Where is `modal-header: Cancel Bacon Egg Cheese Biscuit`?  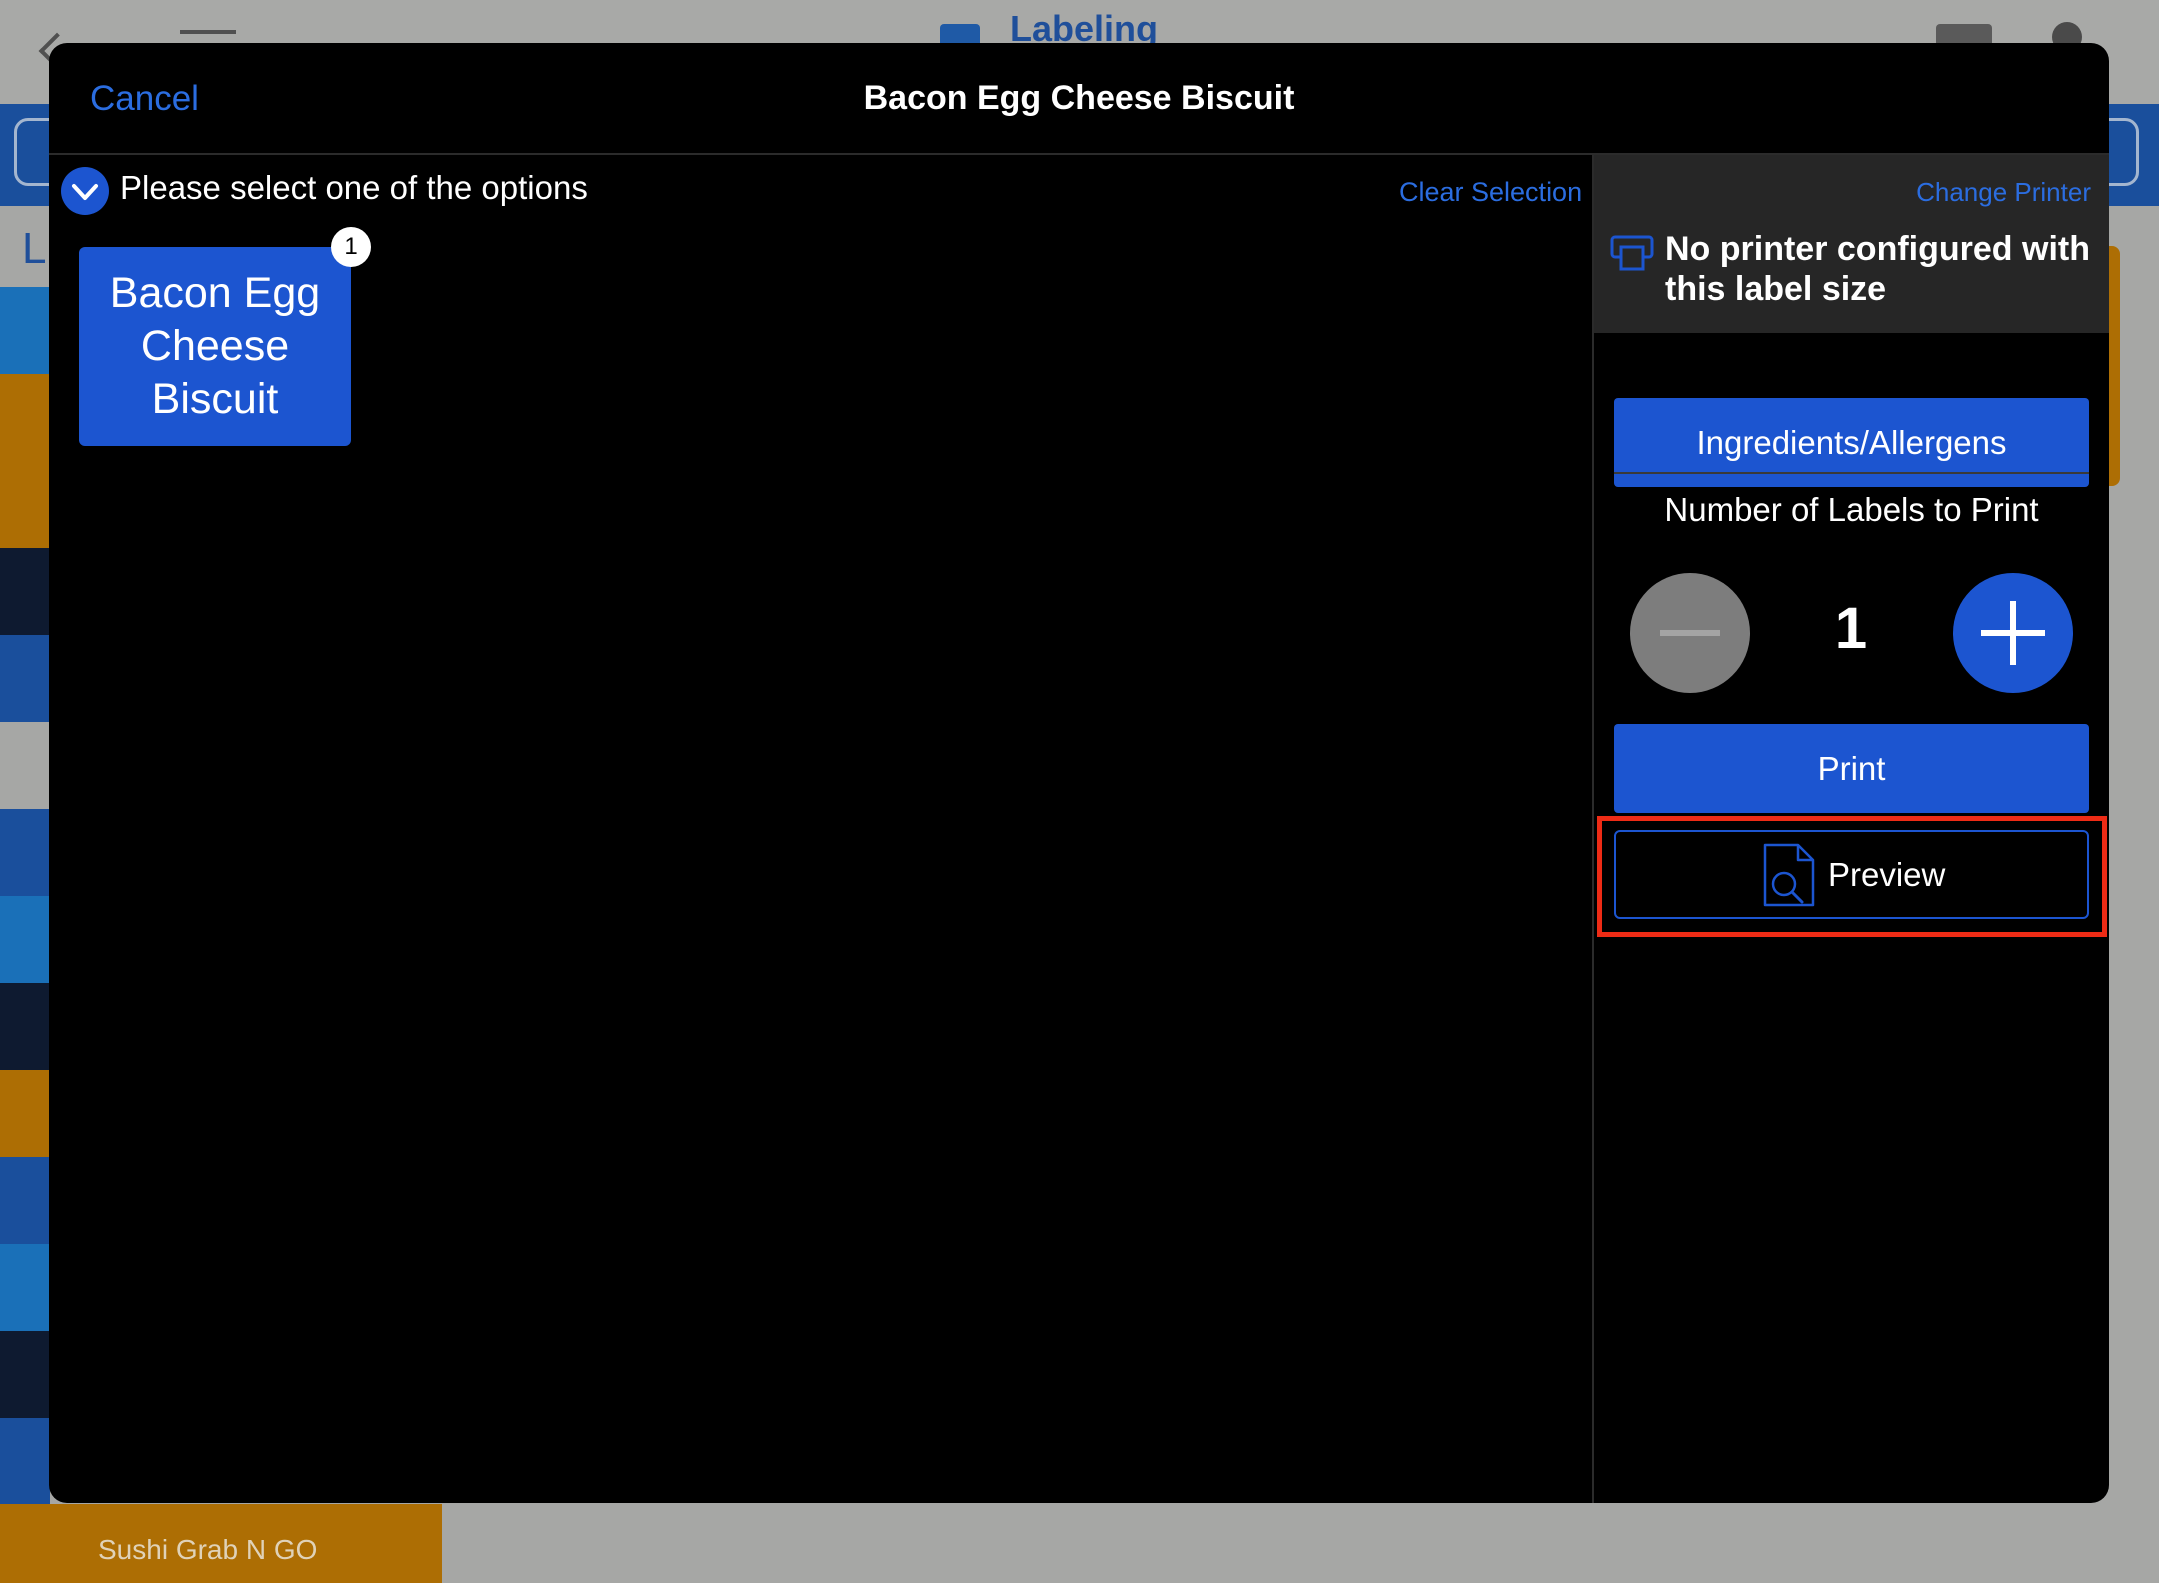 modal-header: Cancel Bacon Egg Cheese Biscuit is located at coordinates (1079, 99).